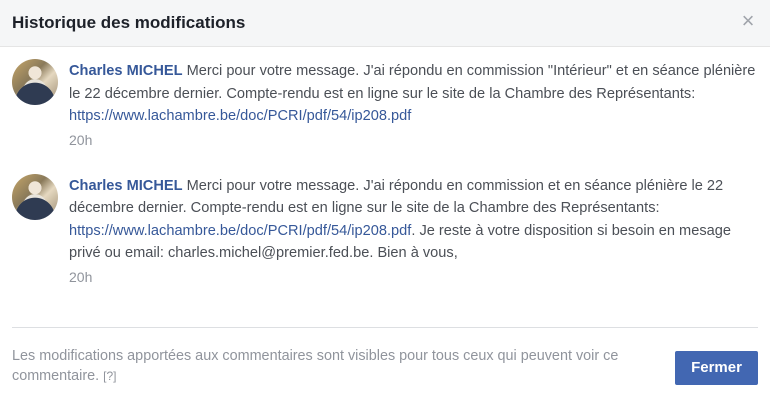 Image resolution: width=770 pixels, height=405 pixels. What do you see at coordinates (716, 368) in the screenshot?
I see `close-button: Fermer` at bounding box center [716, 368].